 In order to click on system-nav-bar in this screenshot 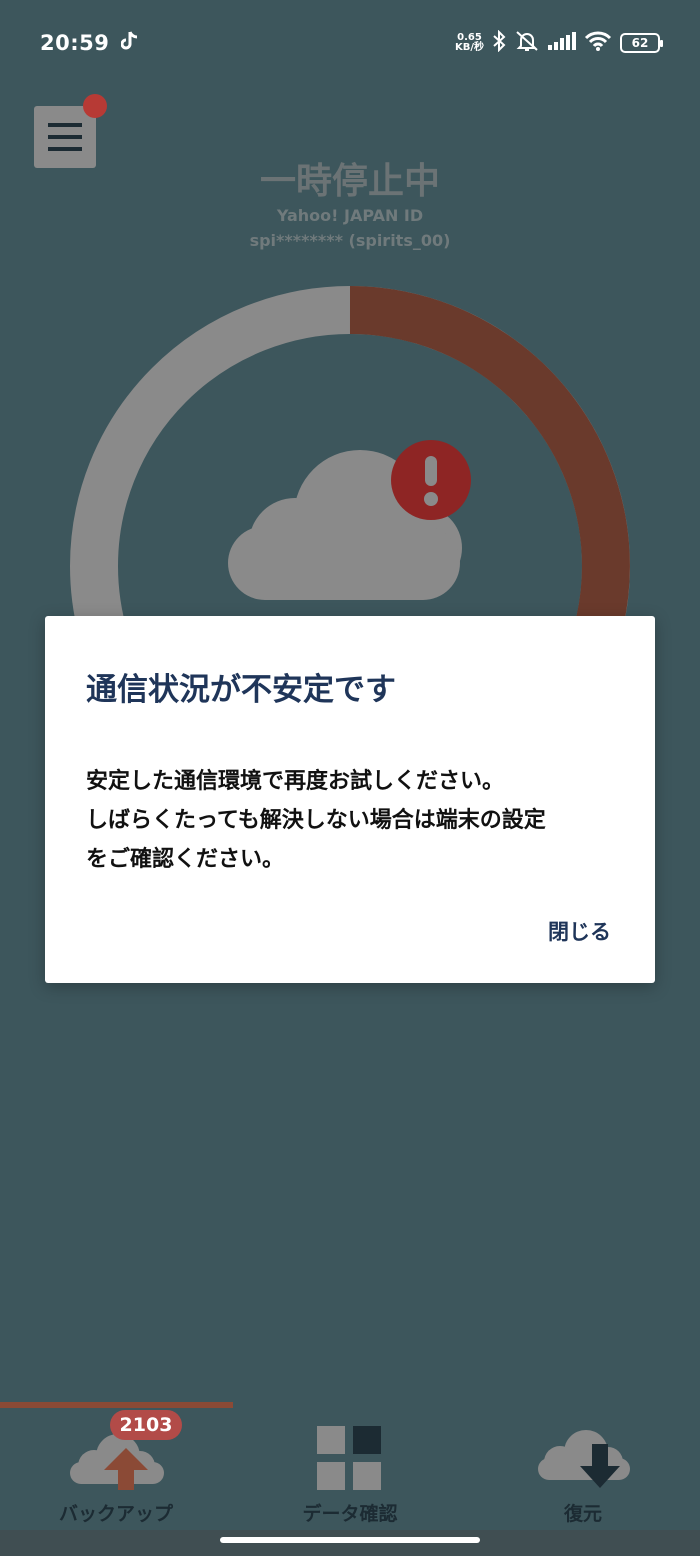, I will do `click(350, 1543)`.